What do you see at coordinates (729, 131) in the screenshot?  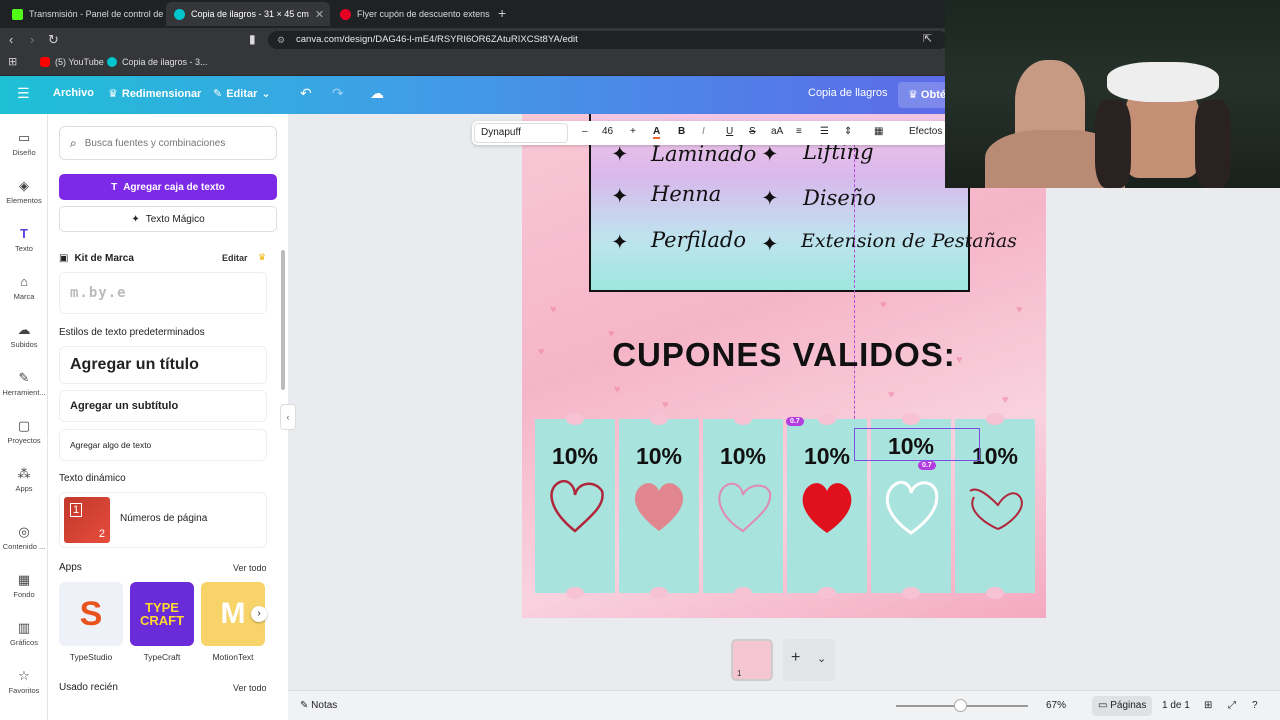 I see `underline-icon: U` at bounding box center [729, 131].